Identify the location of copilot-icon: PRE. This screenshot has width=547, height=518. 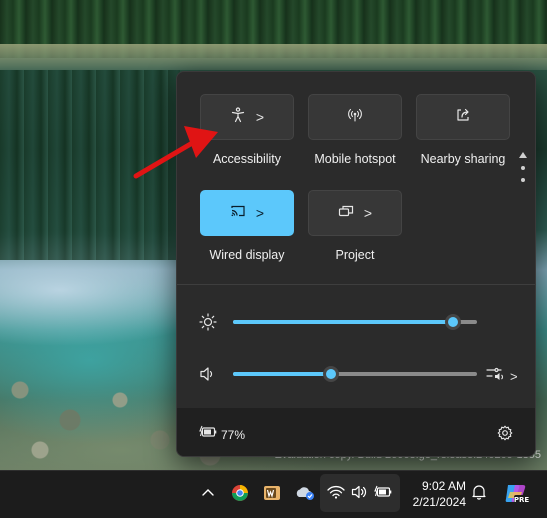
(516, 493).